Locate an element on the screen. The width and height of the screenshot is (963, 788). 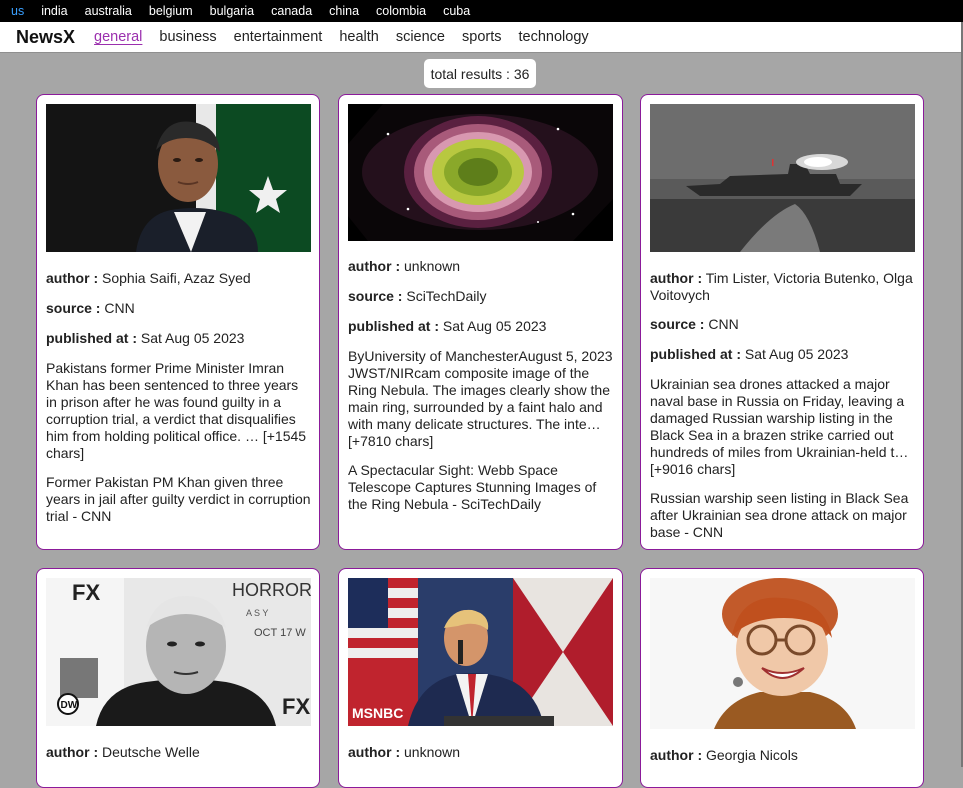
sign-date-text: OCT 17 W is located at coordinates (280, 633).